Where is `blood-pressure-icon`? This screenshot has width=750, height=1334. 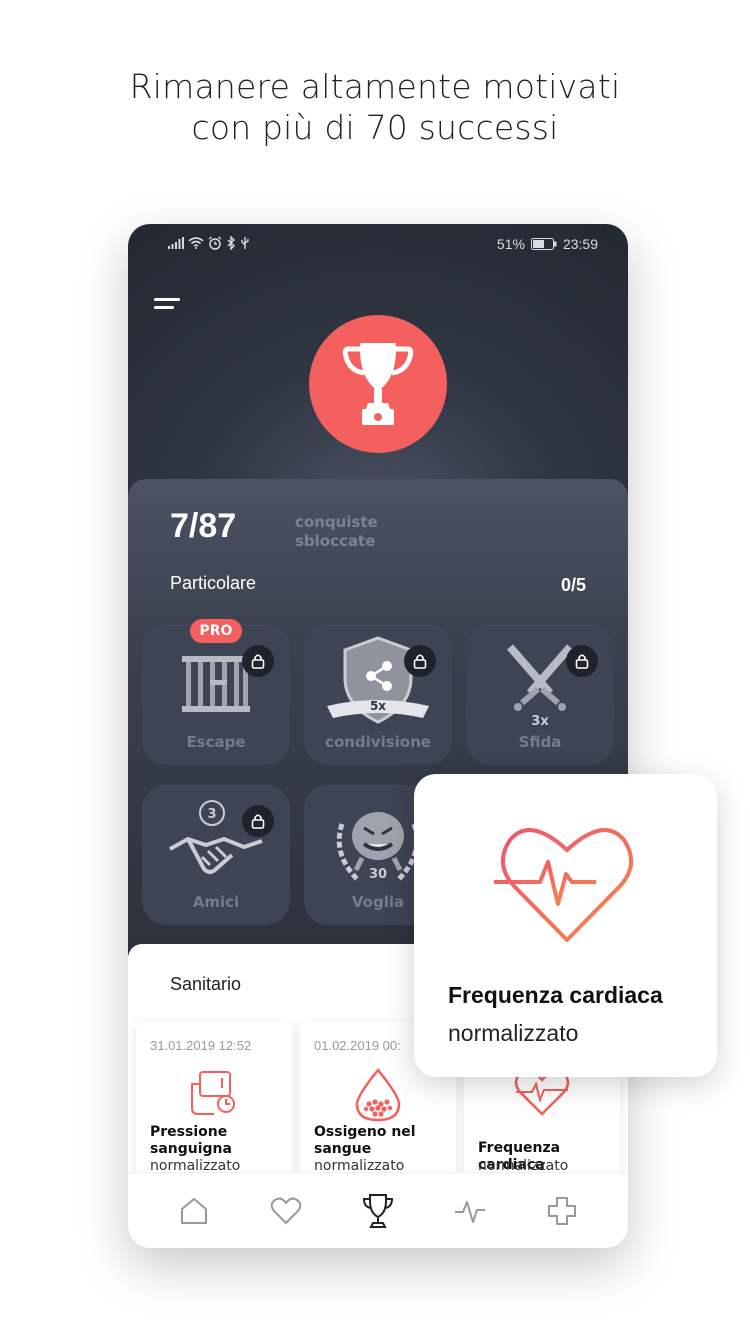 blood-pressure-icon is located at coordinates (214, 1098).